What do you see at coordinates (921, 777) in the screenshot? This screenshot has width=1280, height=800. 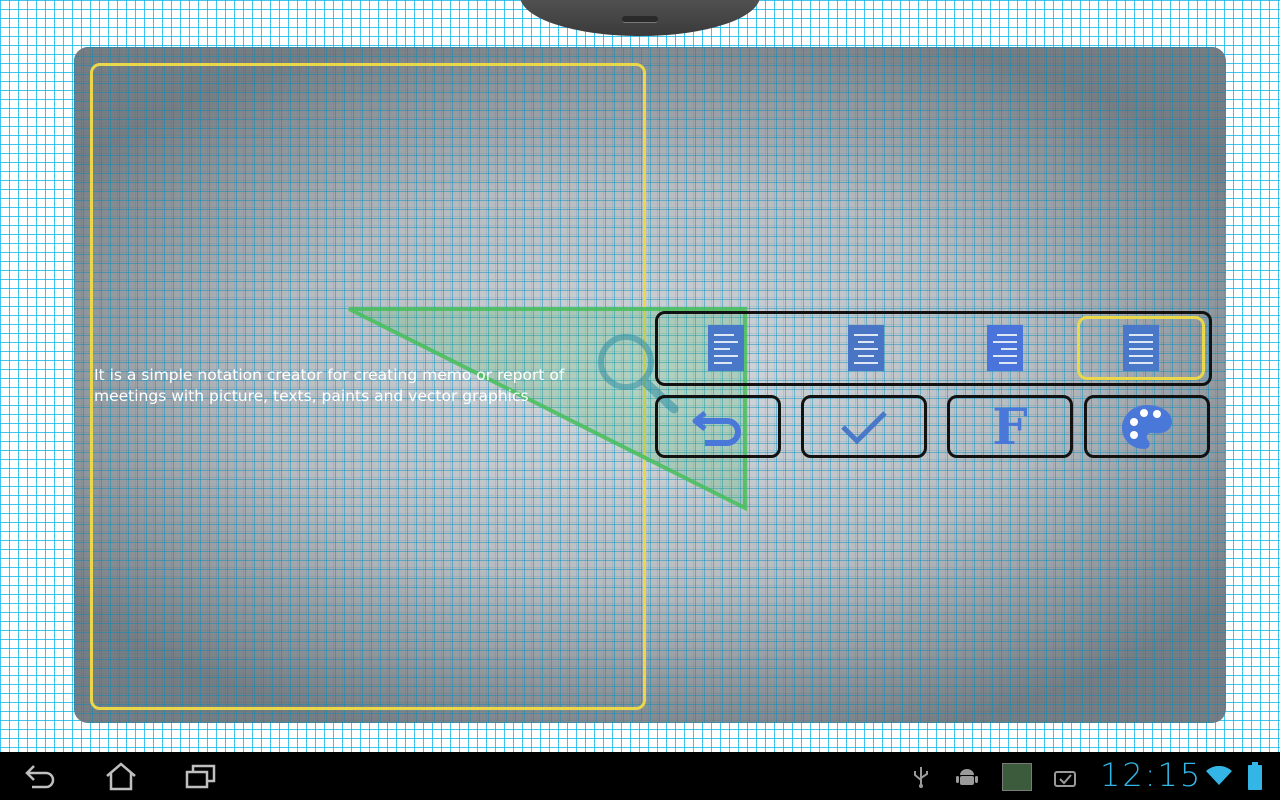 I see `usb-icon` at bounding box center [921, 777].